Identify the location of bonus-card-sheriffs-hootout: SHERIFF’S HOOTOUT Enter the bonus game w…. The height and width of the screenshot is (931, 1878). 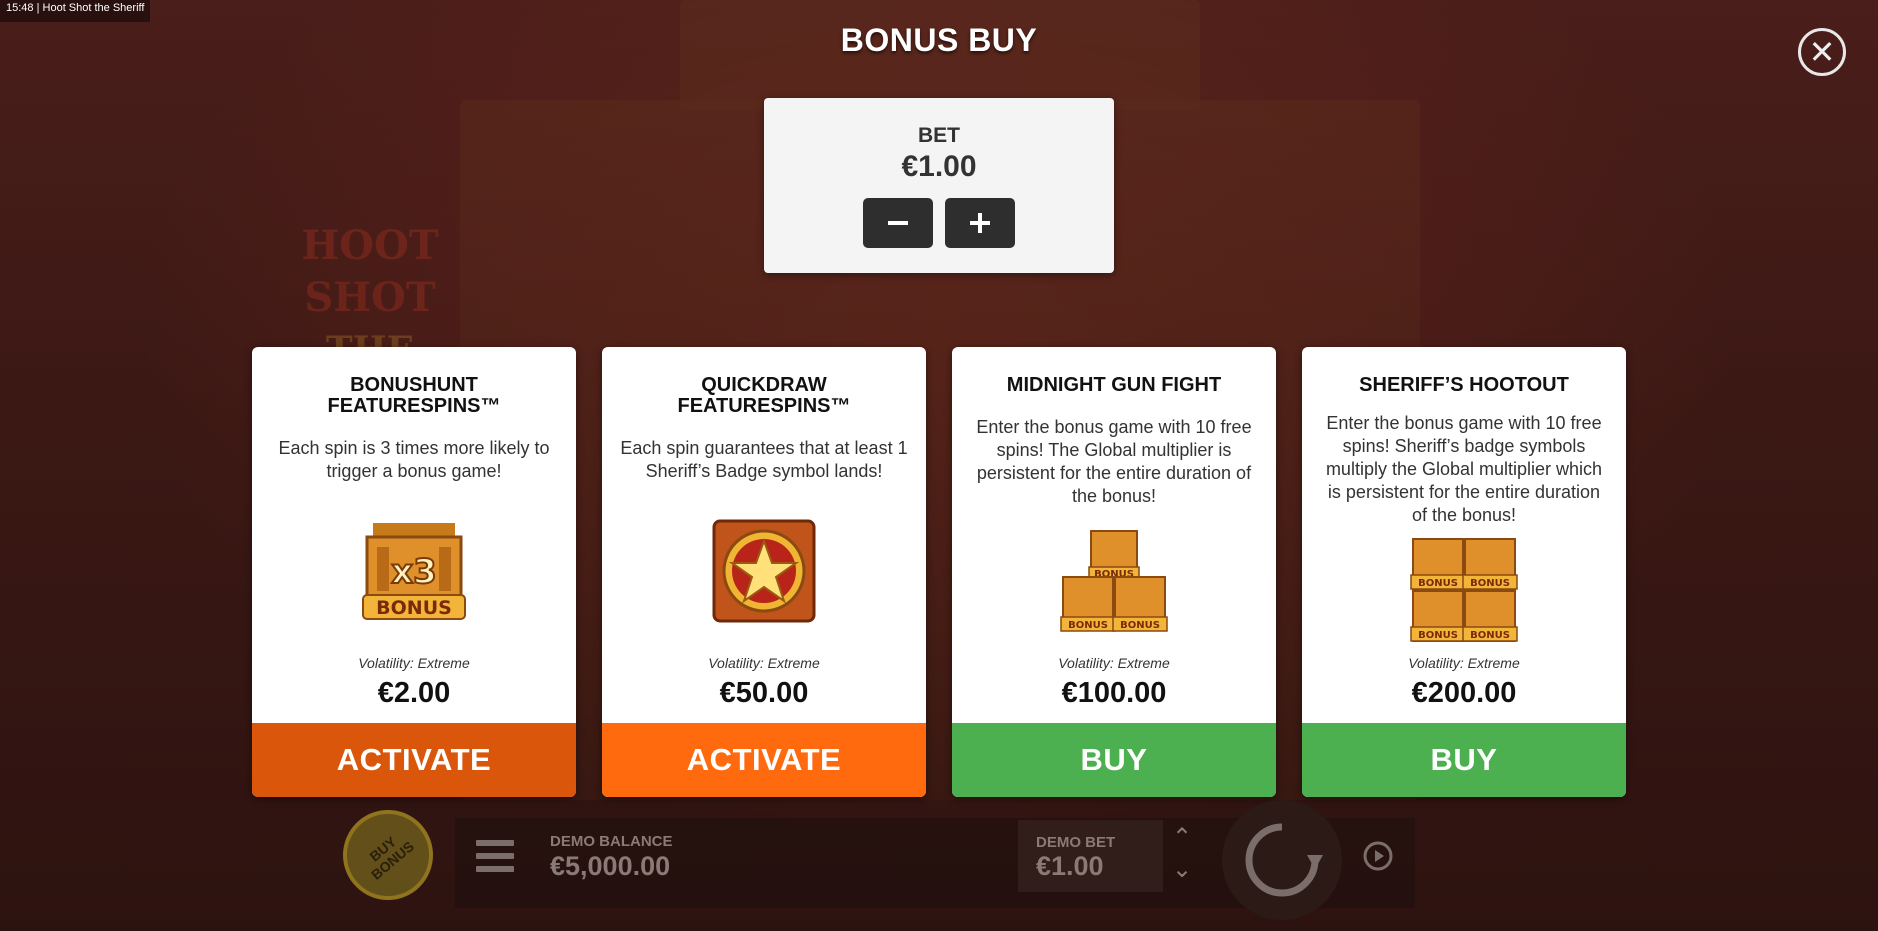
(1464, 572).